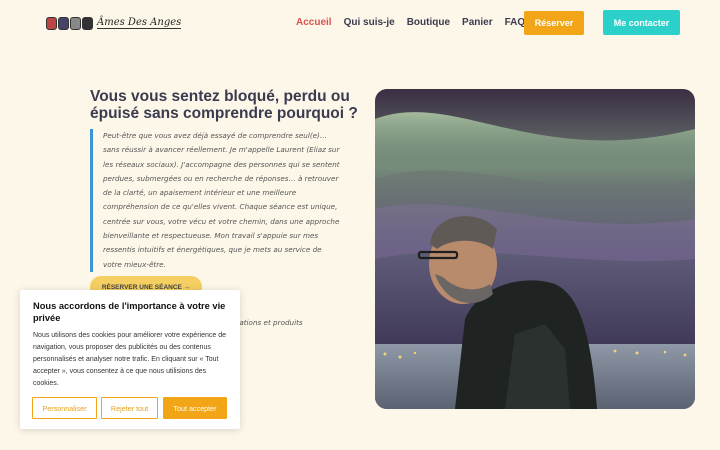 The image size is (720, 450). I want to click on logo: Âmes Des Anges, so click(114, 23).